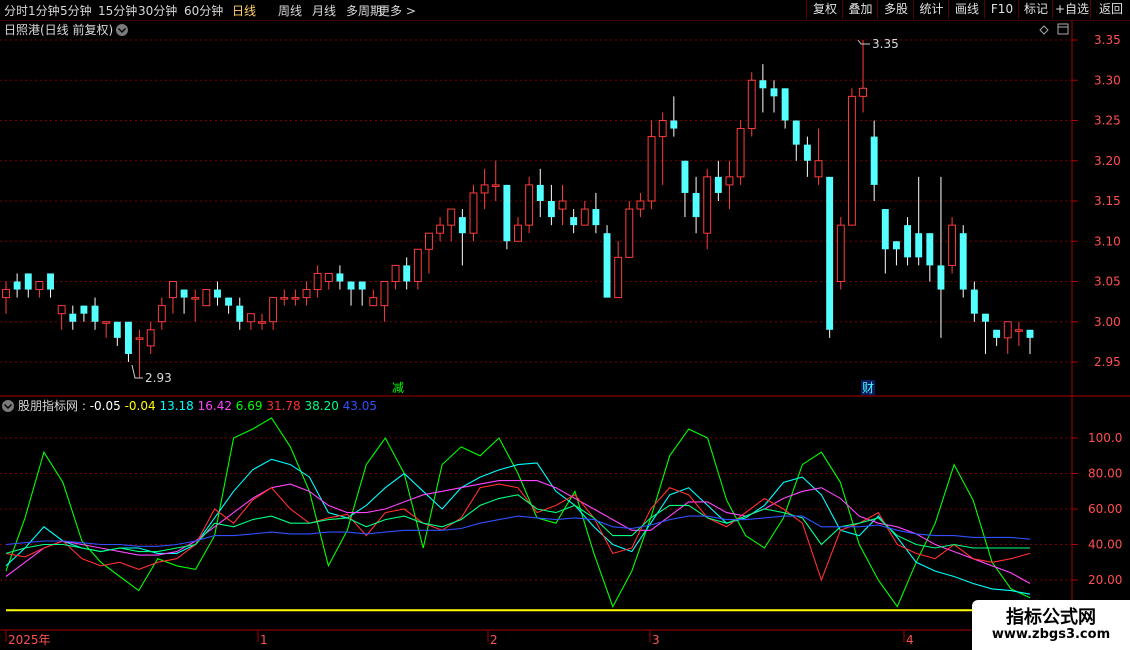 The width and height of the screenshot is (1130, 650). I want to click on watermark-title: 指标公式网, so click(1051, 617).